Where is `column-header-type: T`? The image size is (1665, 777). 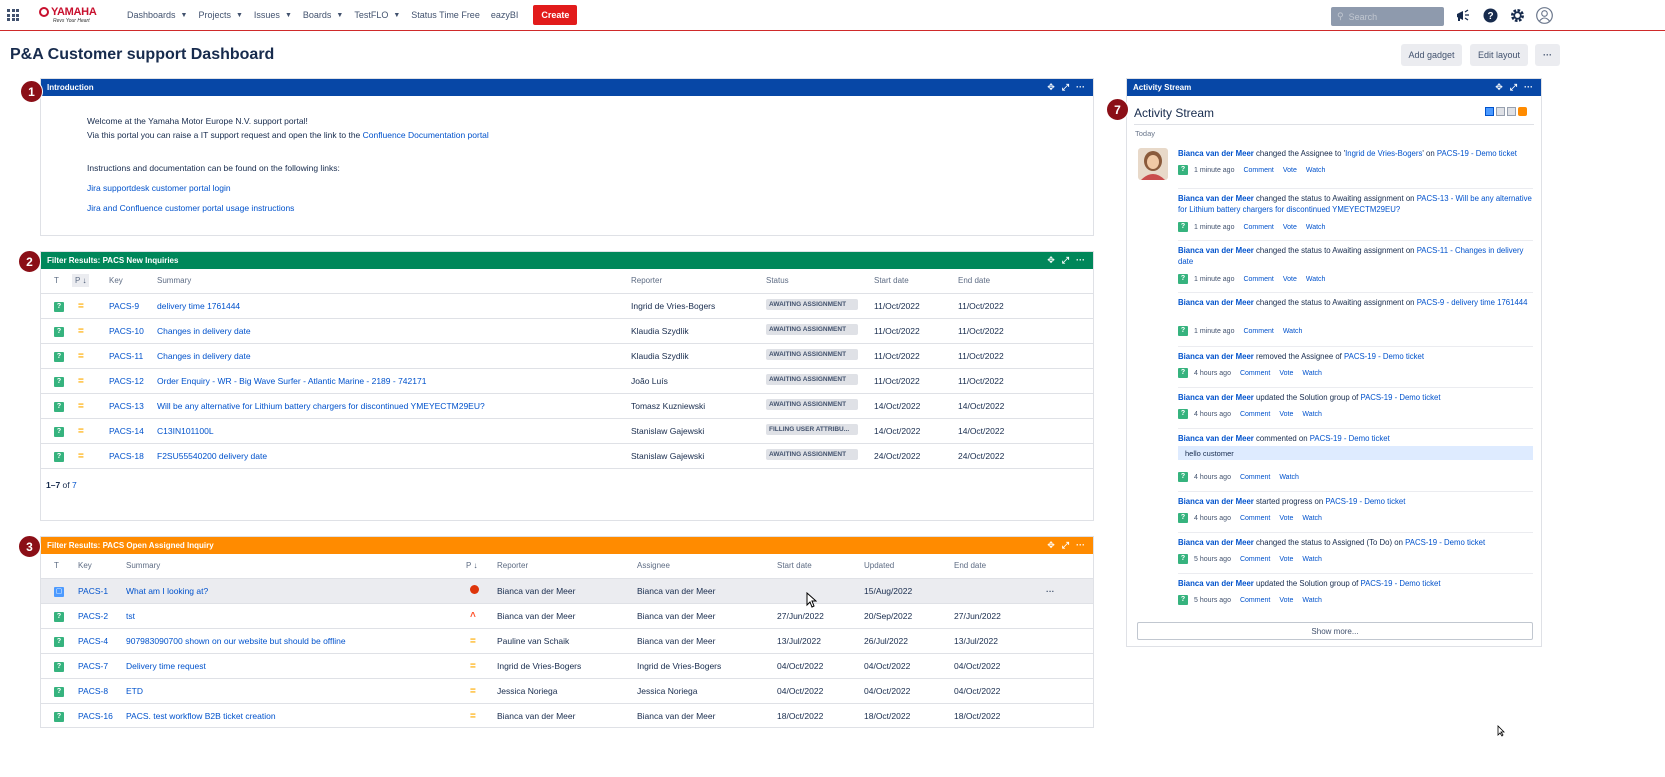
column-header-type: T is located at coordinates (56, 281).